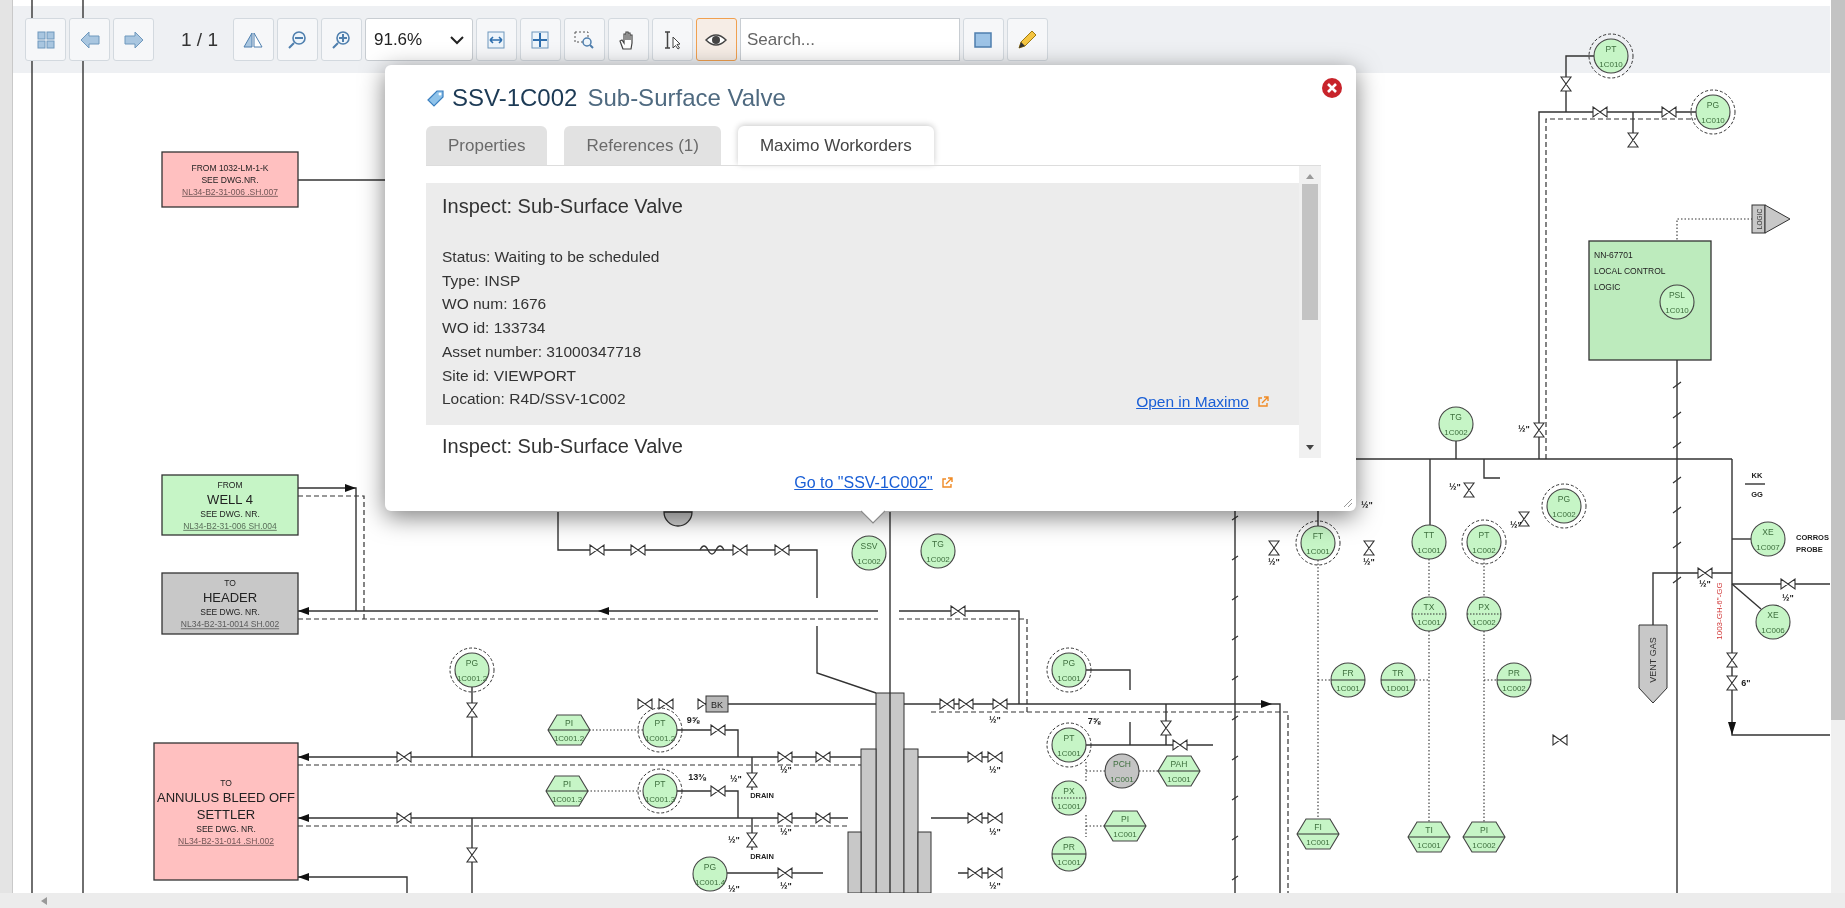  I want to click on instrument-bubble: PSL 1C010, so click(1677, 302).